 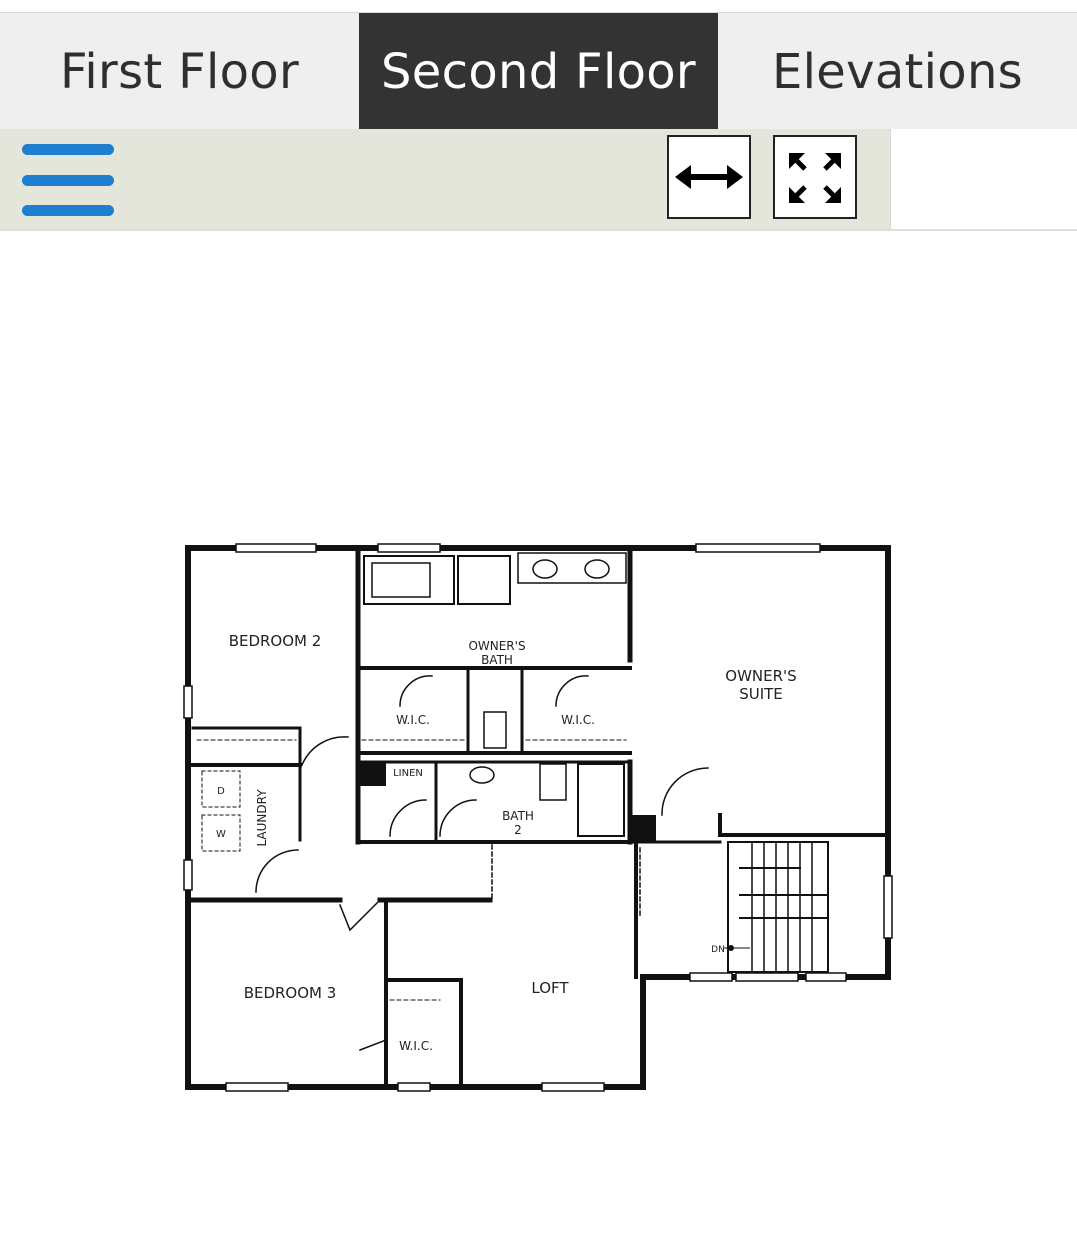 I want to click on room-label-bedroom-2: BEDROOM 2, so click(x=275, y=641).